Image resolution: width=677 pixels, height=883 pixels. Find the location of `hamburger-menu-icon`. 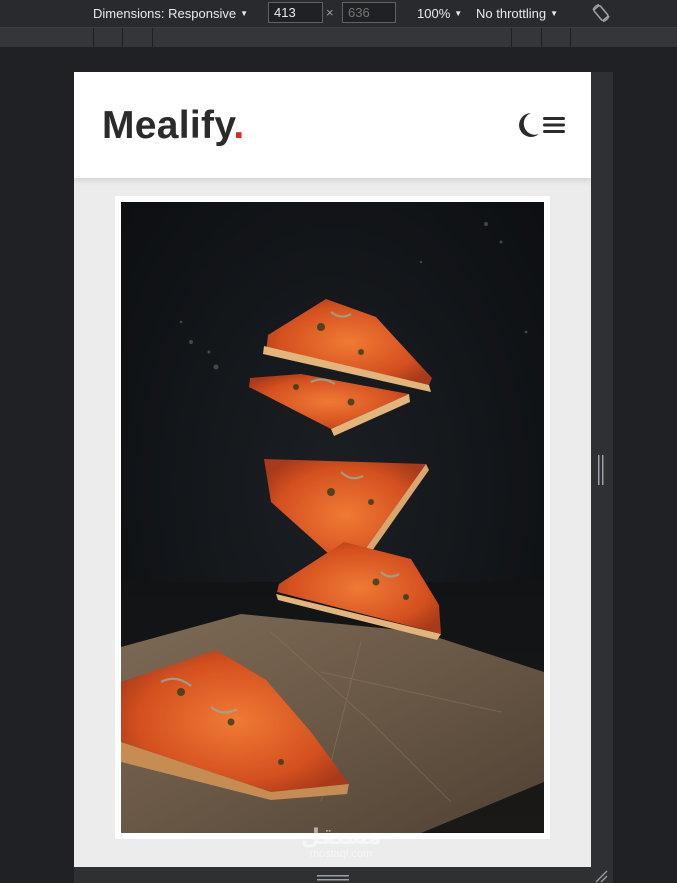

hamburger-menu-icon is located at coordinates (554, 125).